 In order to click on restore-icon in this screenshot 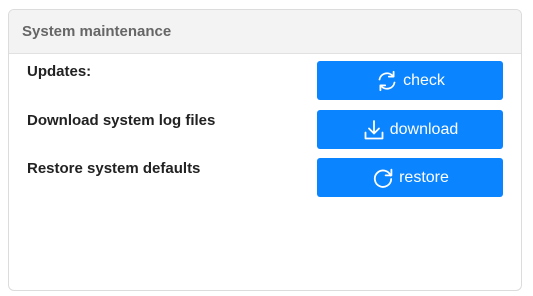, I will do `click(383, 178)`.